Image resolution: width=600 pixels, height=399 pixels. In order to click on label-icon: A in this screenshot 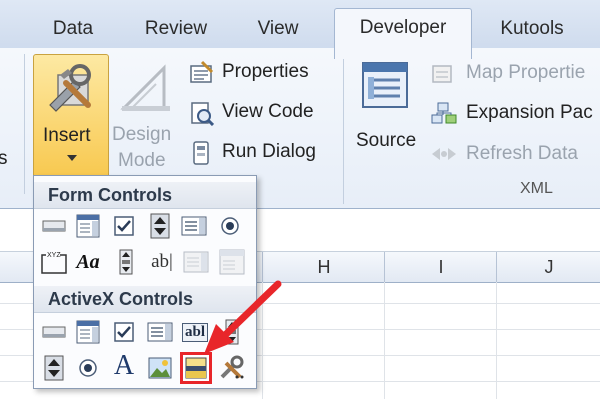, I will do `click(124, 365)`.